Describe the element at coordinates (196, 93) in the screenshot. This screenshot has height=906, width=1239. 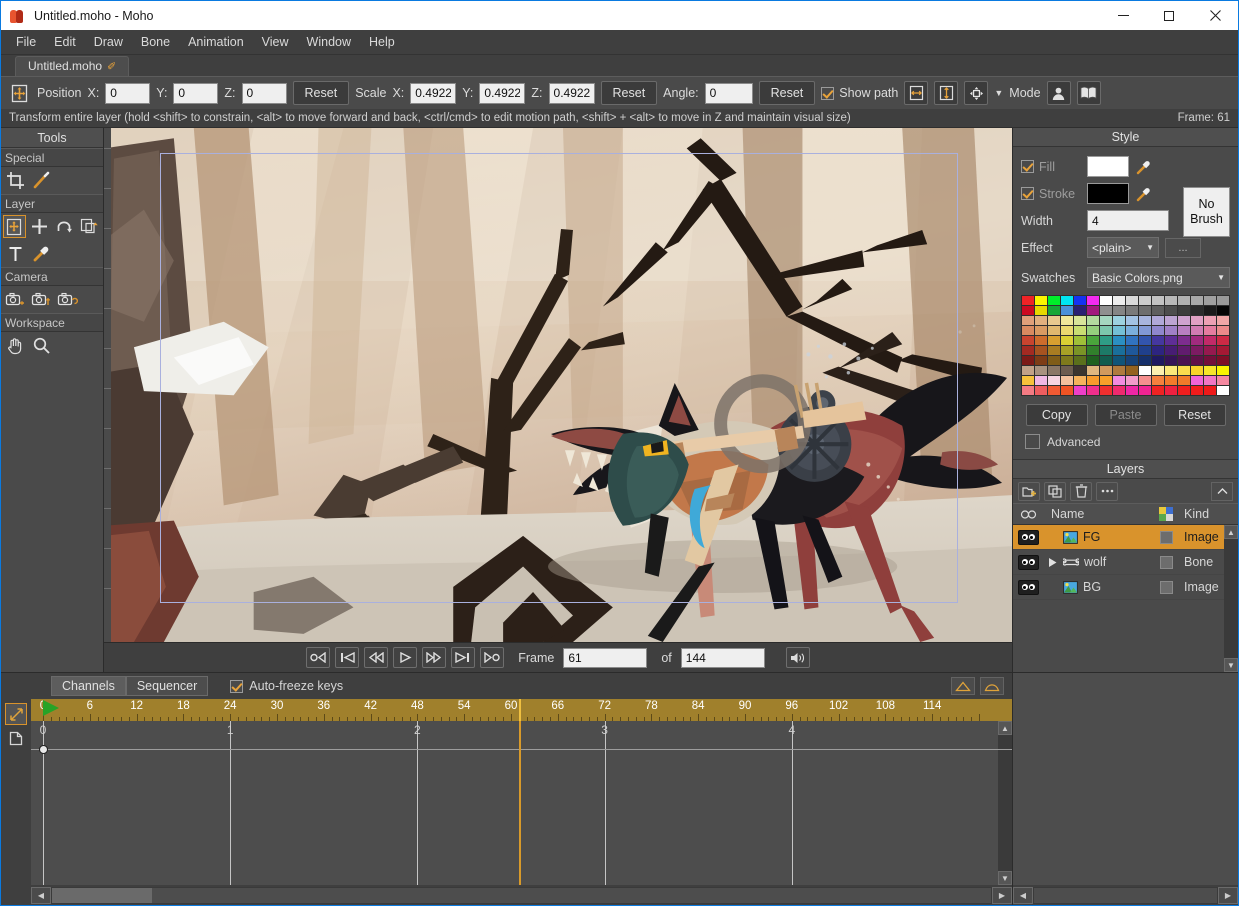
I see `position-y-input` at that location.